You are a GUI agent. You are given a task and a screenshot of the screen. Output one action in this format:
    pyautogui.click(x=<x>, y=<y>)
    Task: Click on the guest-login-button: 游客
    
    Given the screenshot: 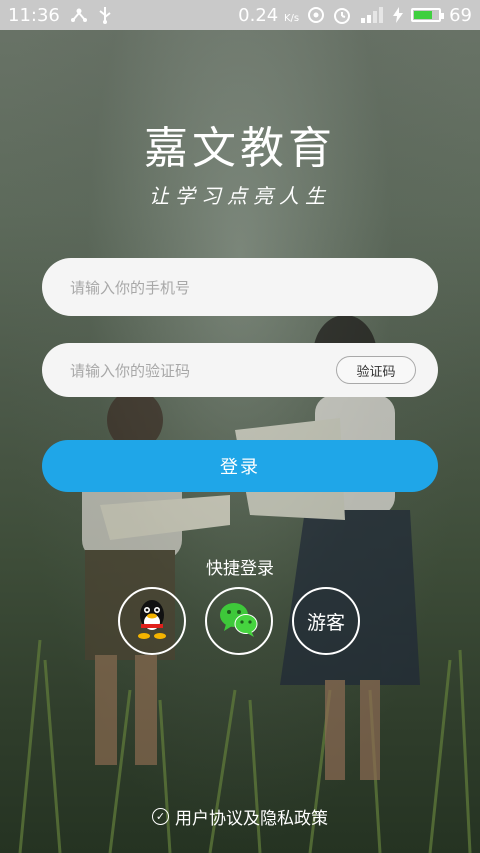 What is the action you would take?
    pyautogui.click(x=326, y=621)
    